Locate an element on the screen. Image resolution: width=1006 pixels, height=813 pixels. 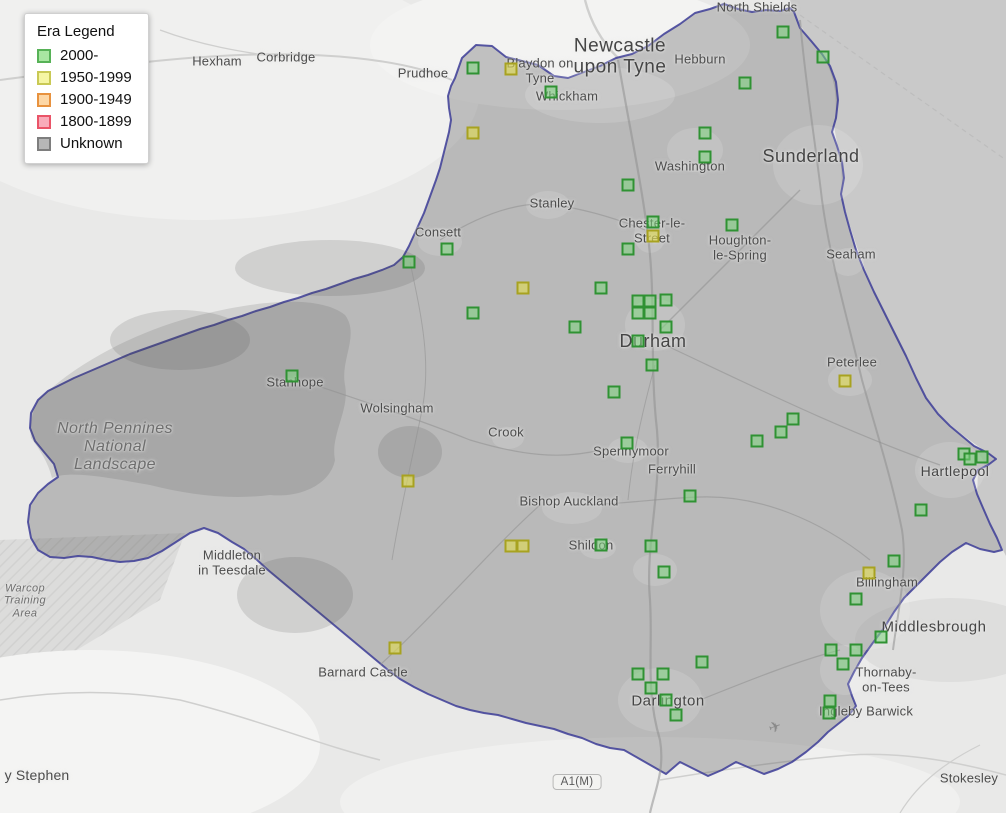
legend-item-1900-1949: 1900-1949 is located at coordinates (84, 99).